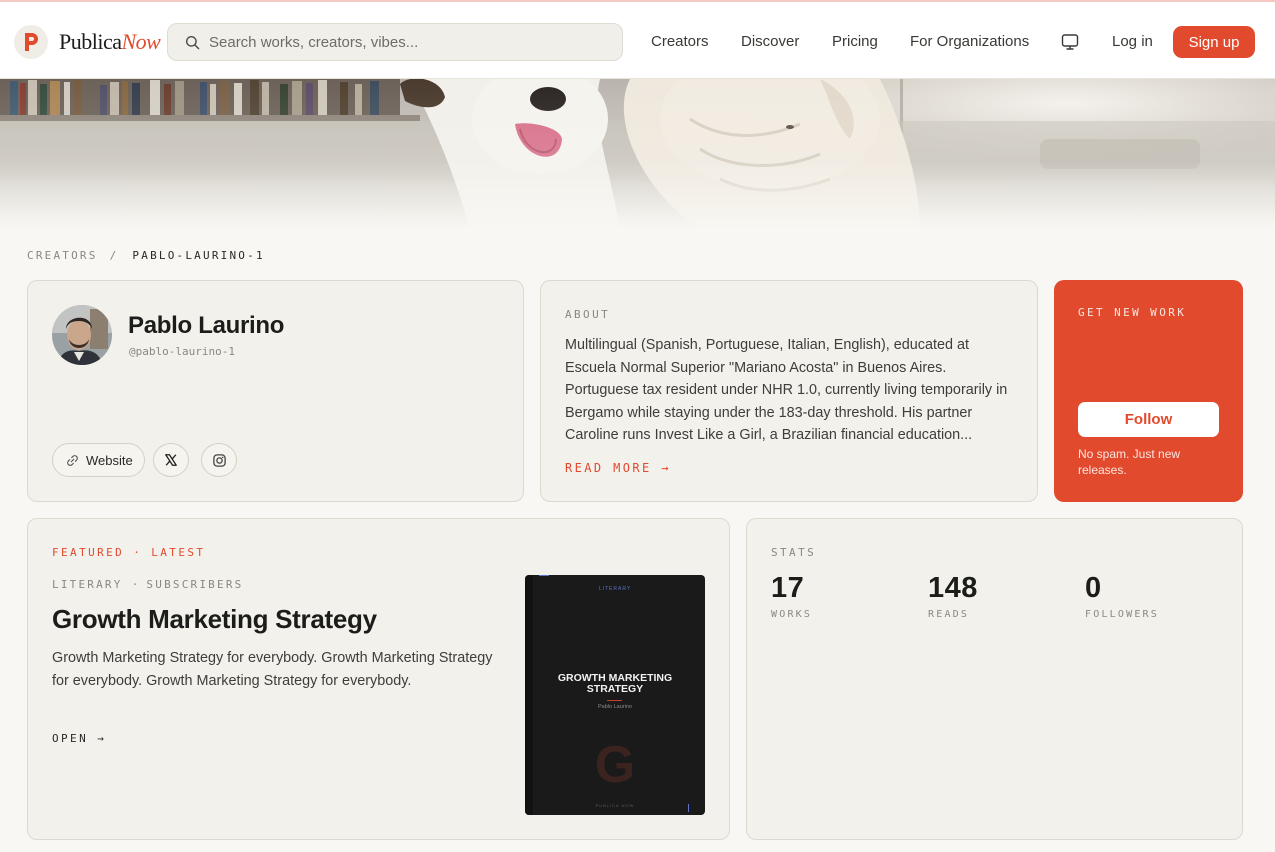  I want to click on stat-caption: FOLLOWERS, so click(1122, 614).